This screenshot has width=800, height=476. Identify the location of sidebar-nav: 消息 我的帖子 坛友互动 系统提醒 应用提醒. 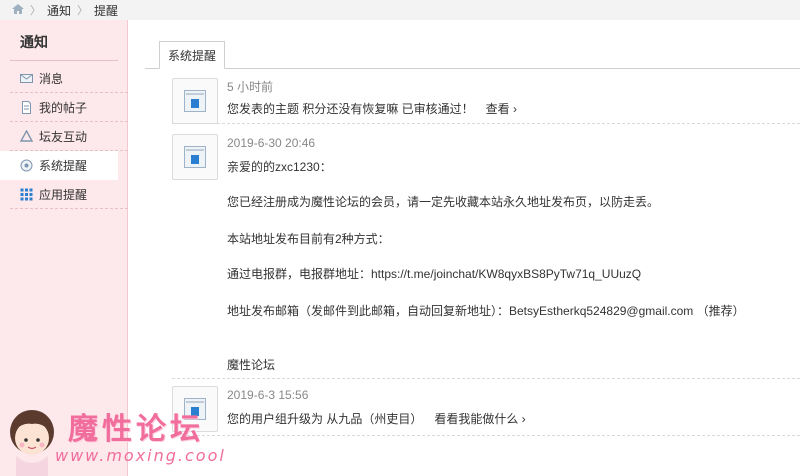
(64, 136).